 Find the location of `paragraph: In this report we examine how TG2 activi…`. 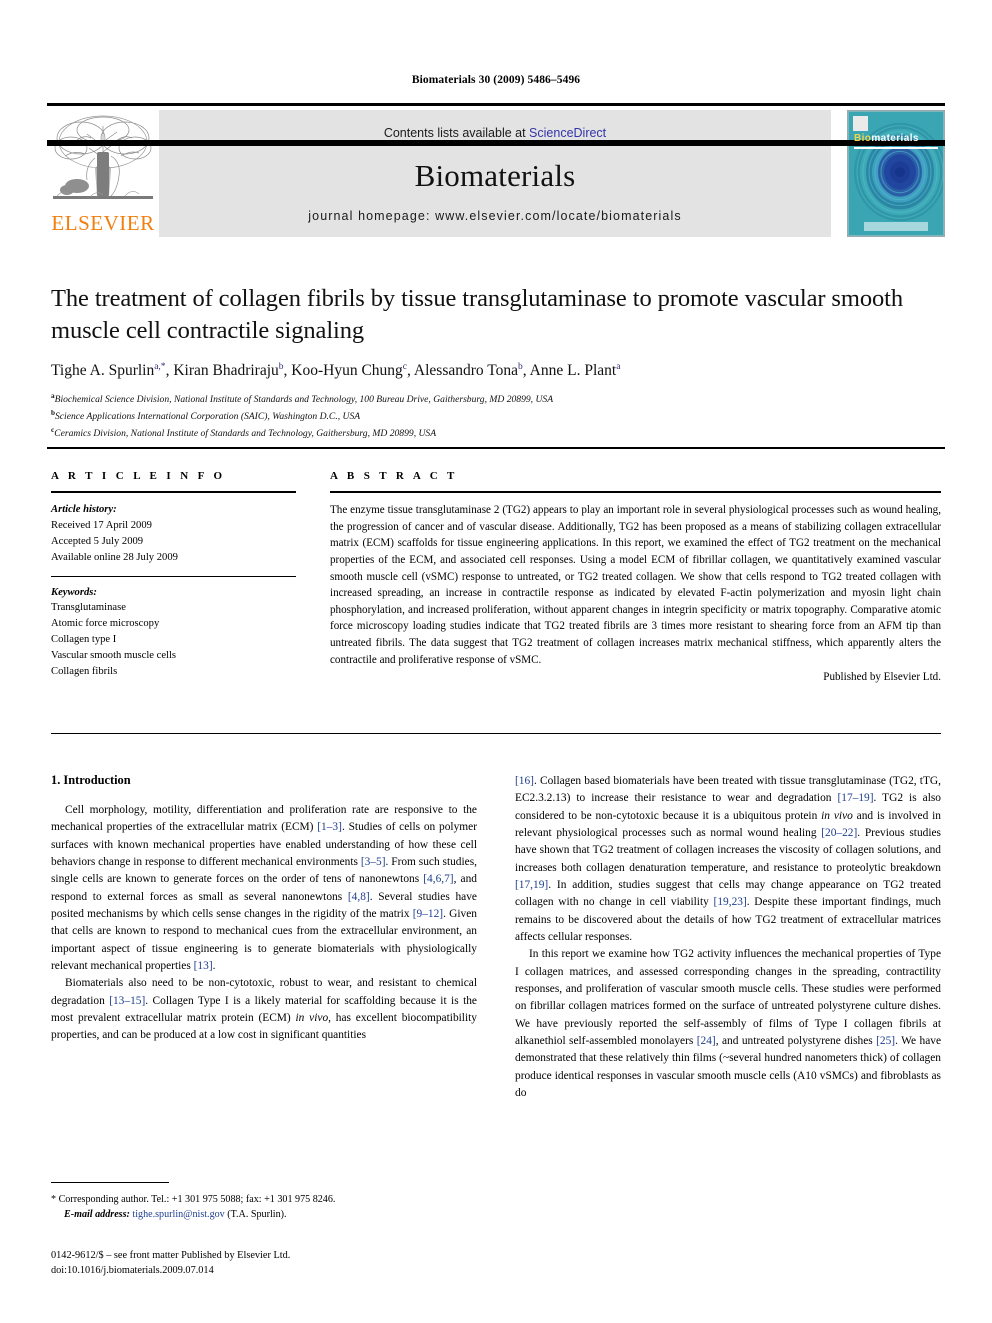

paragraph: In this report we examine how TG2 activi… is located at coordinates (728, 1023).